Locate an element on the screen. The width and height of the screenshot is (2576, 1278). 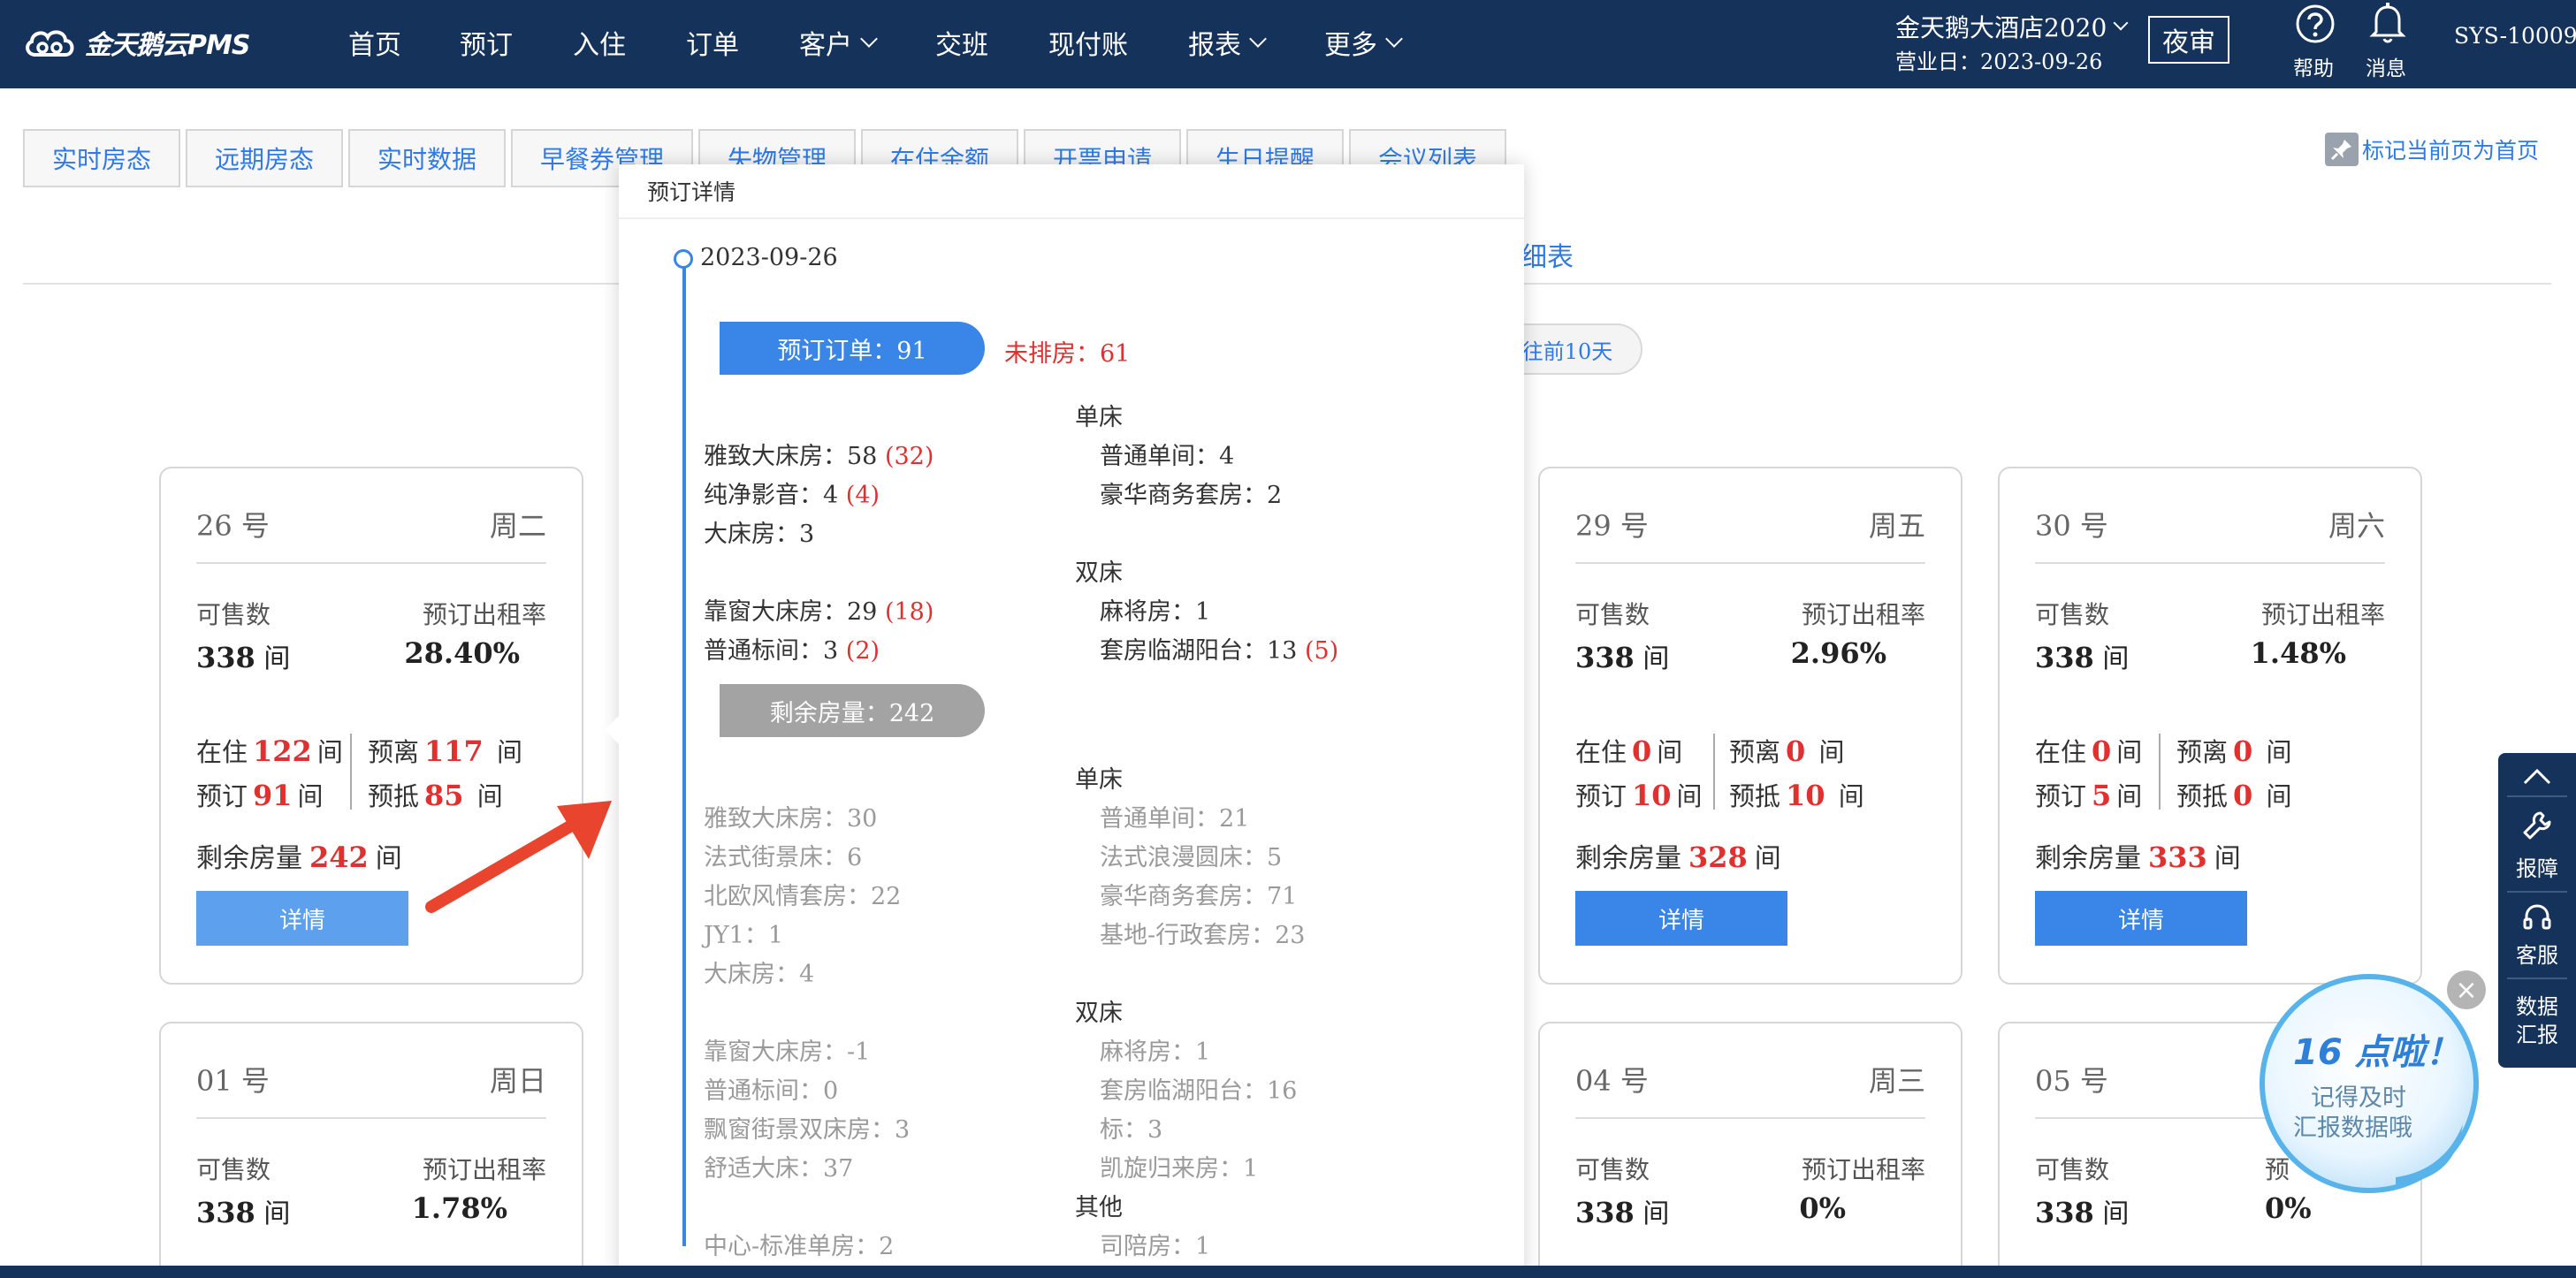
card-weekday: 周日 is located at coordinates (517, 1081).